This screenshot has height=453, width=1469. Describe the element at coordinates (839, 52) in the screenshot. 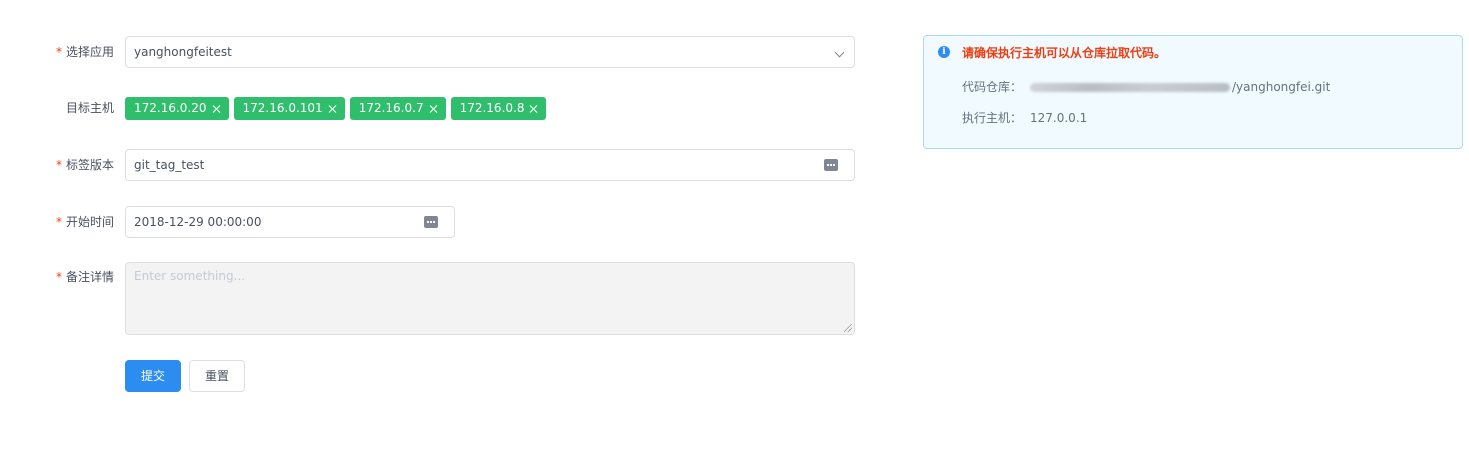

I see `chevron-down-icon` at that location.